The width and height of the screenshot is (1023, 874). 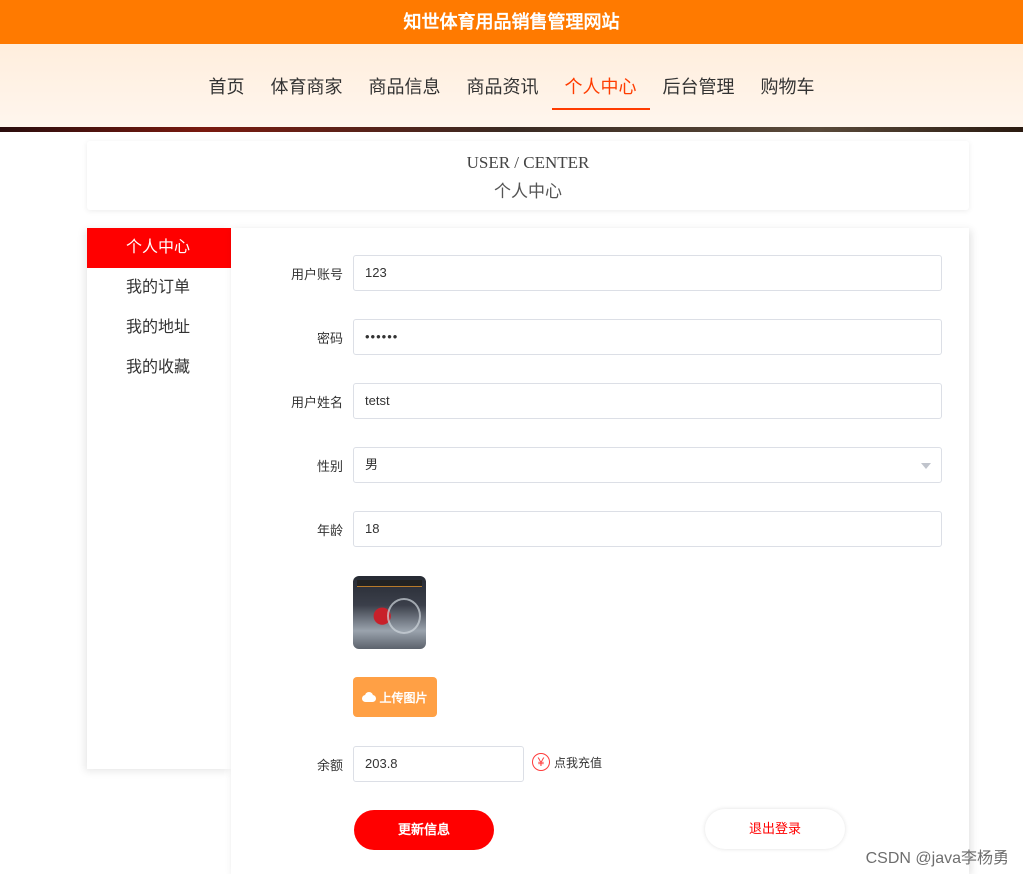 I want to click on gender-select: 男, so click(x=647, y=465).